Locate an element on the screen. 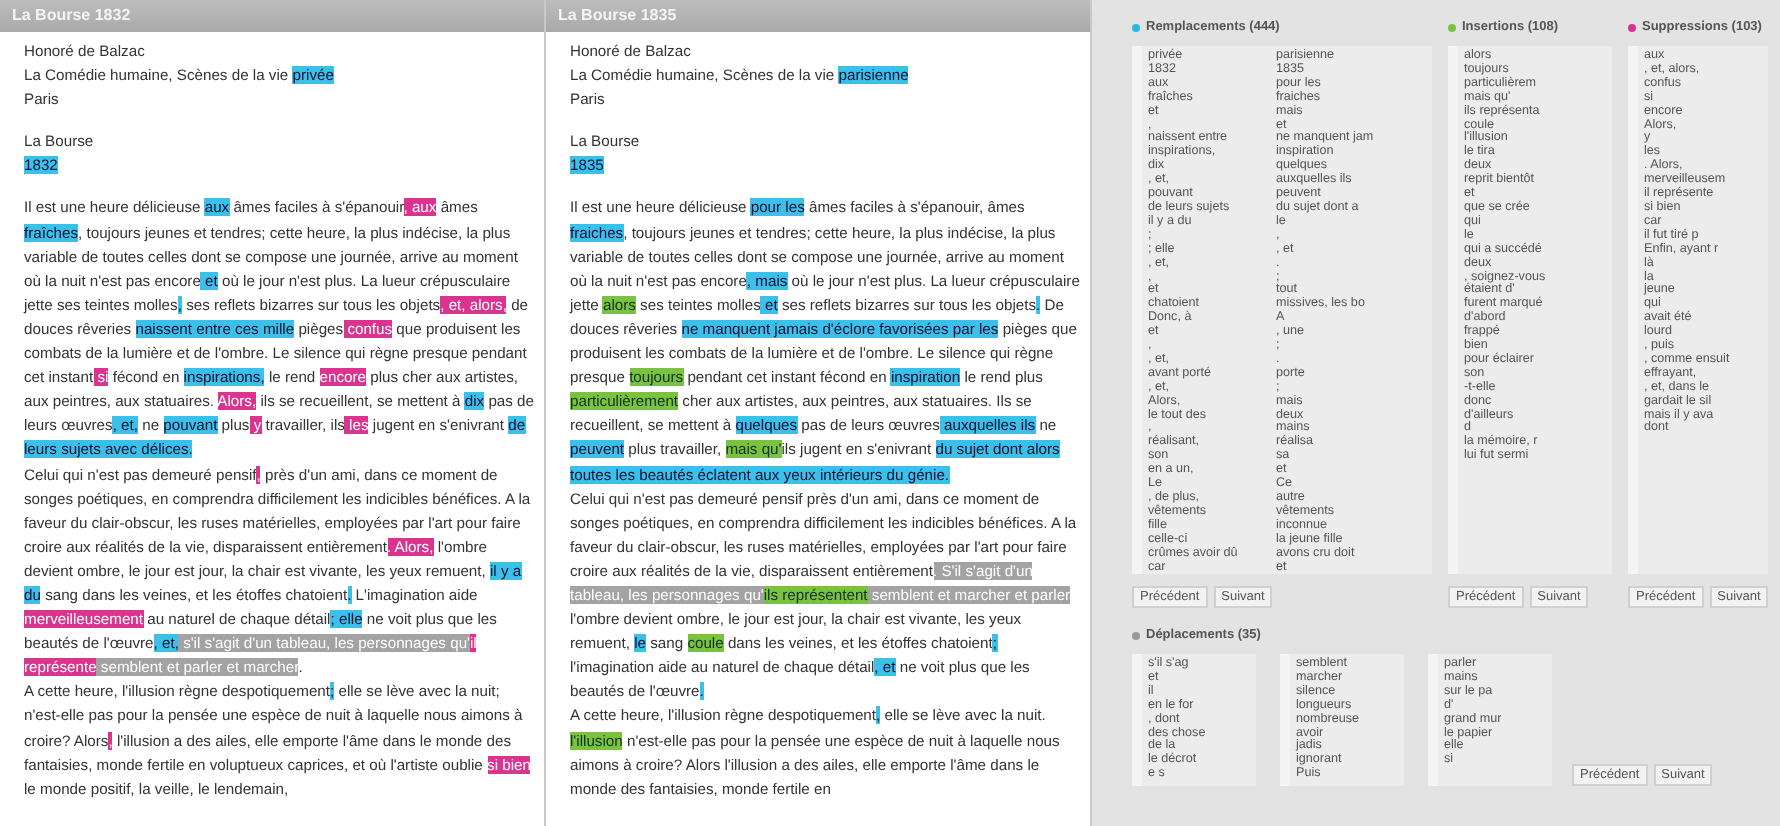 The width and height of the screenshot is (1780, 826). panel-title: La Bourse 1832 is located at coordinates (272, 16).